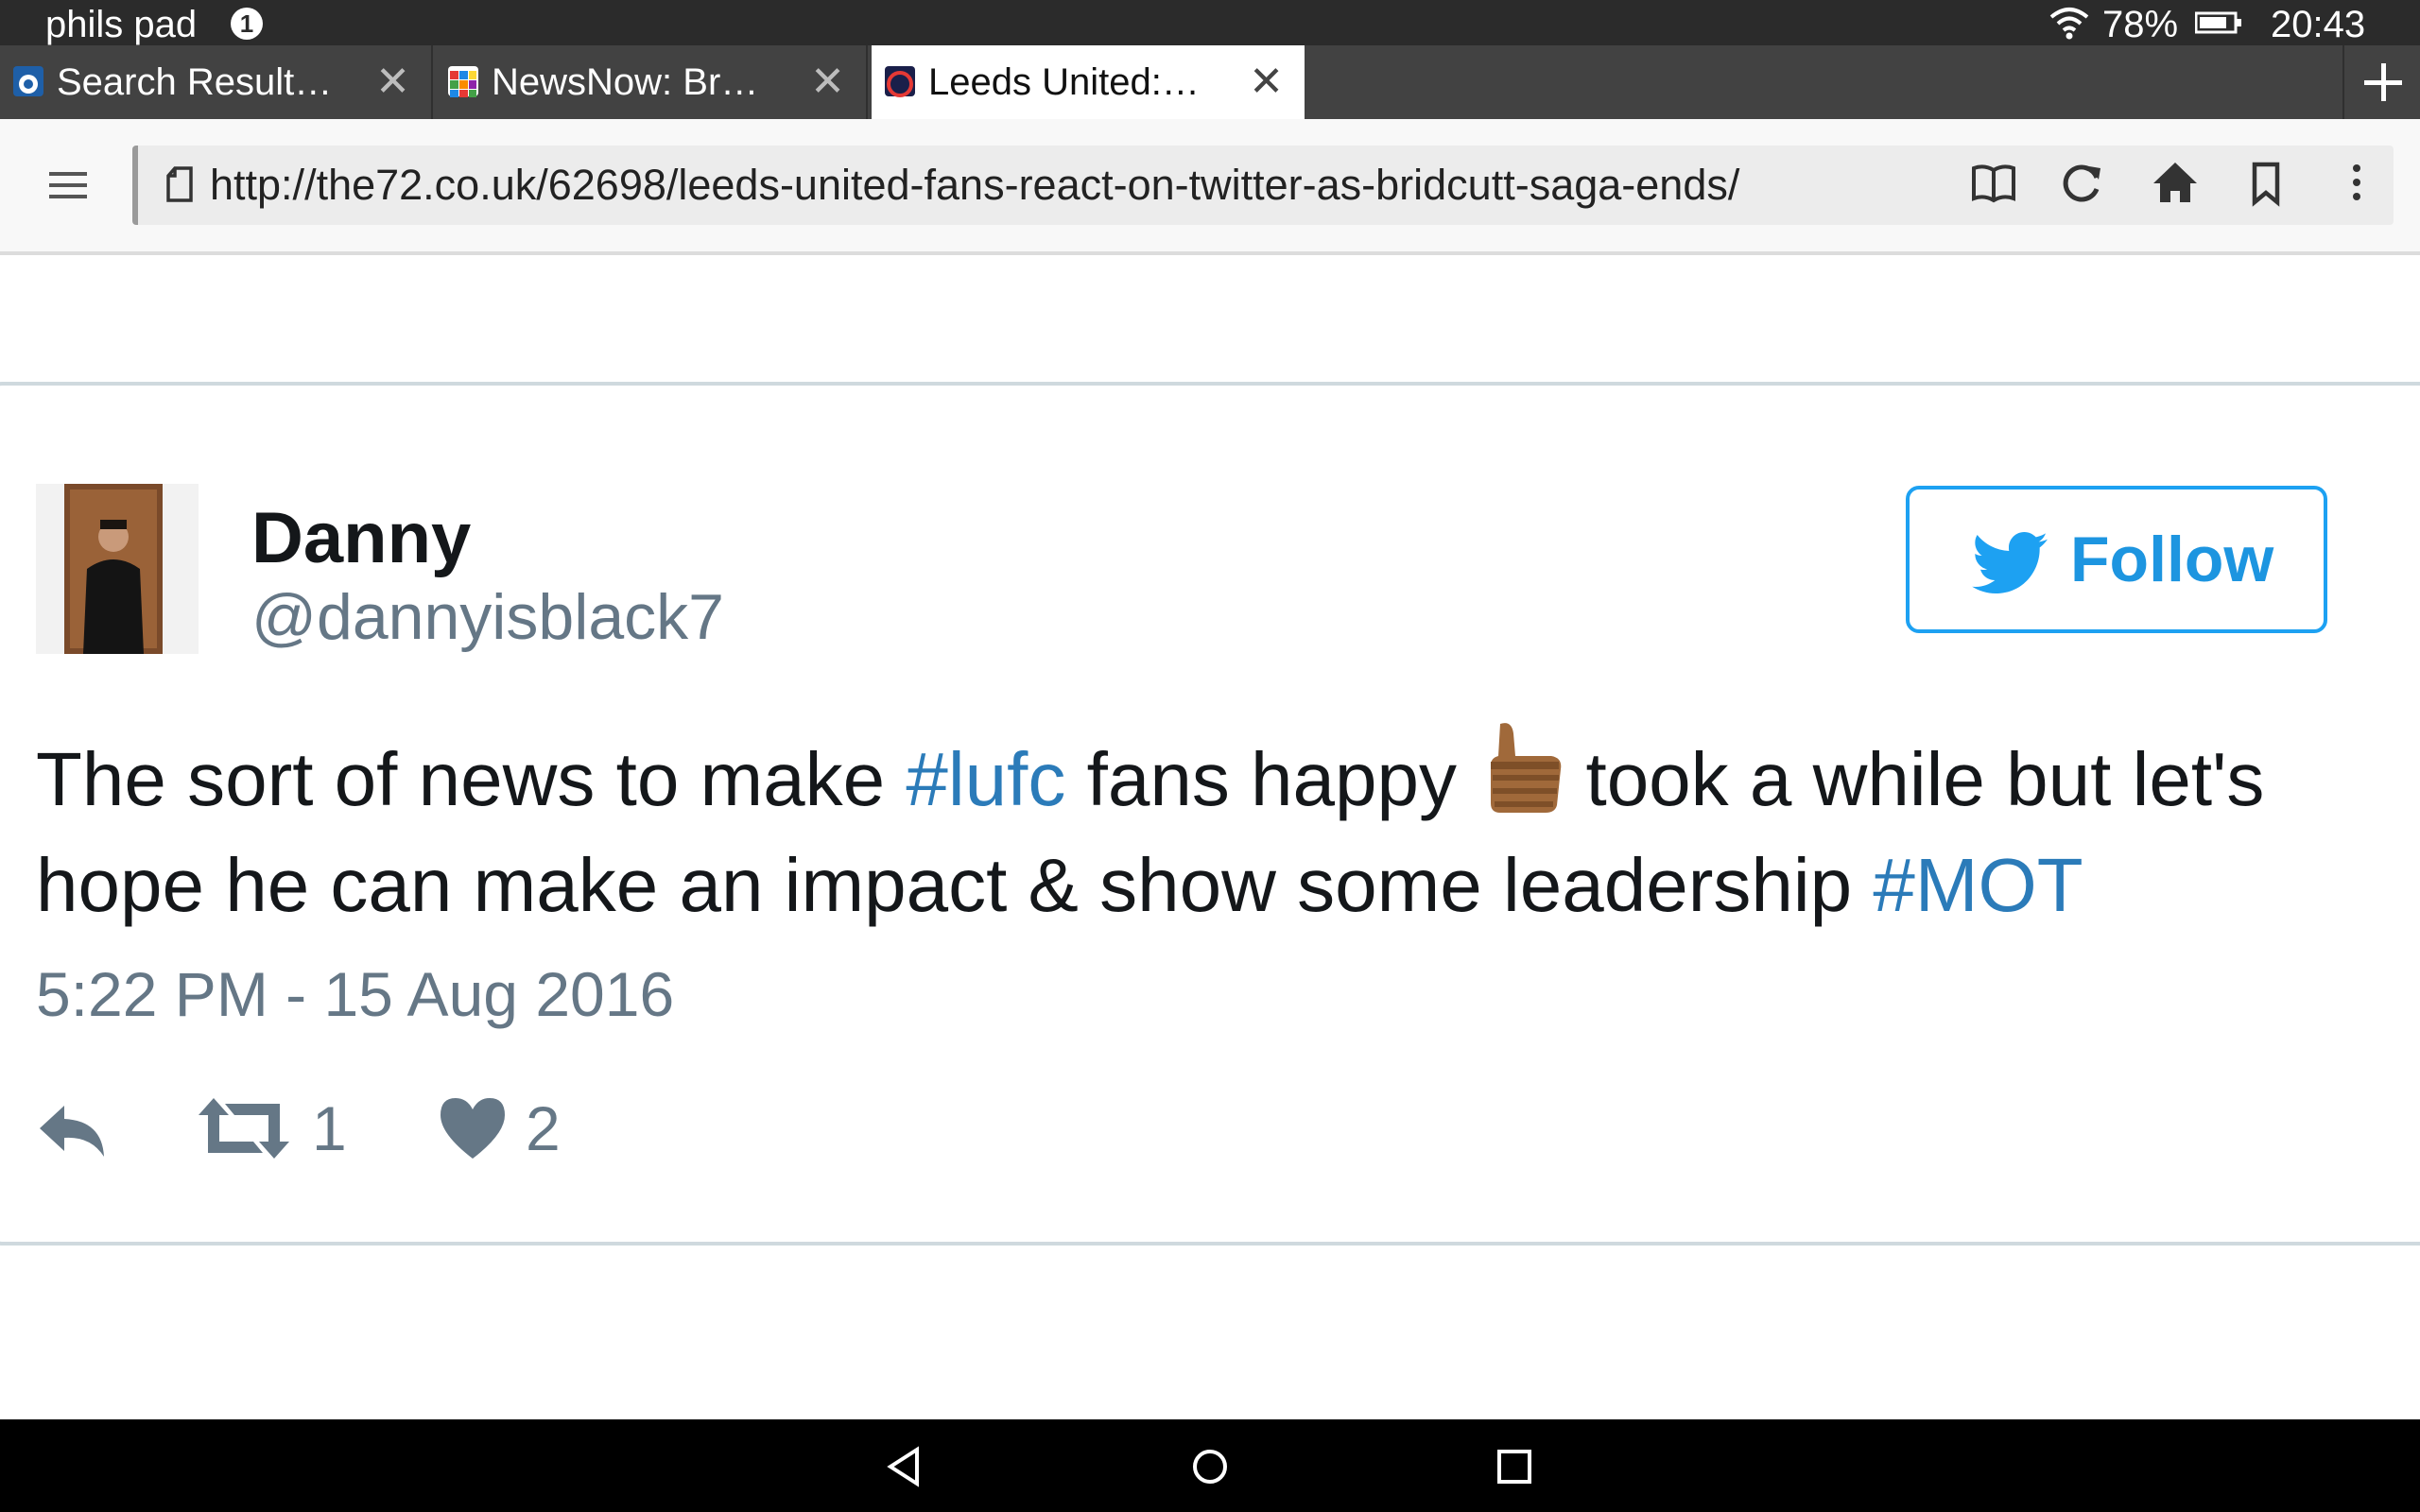 The image size is (2420, 1512). Describe the element at coordinates (244, 1128) in the screenshot. I see `retweet-icon` at that location.